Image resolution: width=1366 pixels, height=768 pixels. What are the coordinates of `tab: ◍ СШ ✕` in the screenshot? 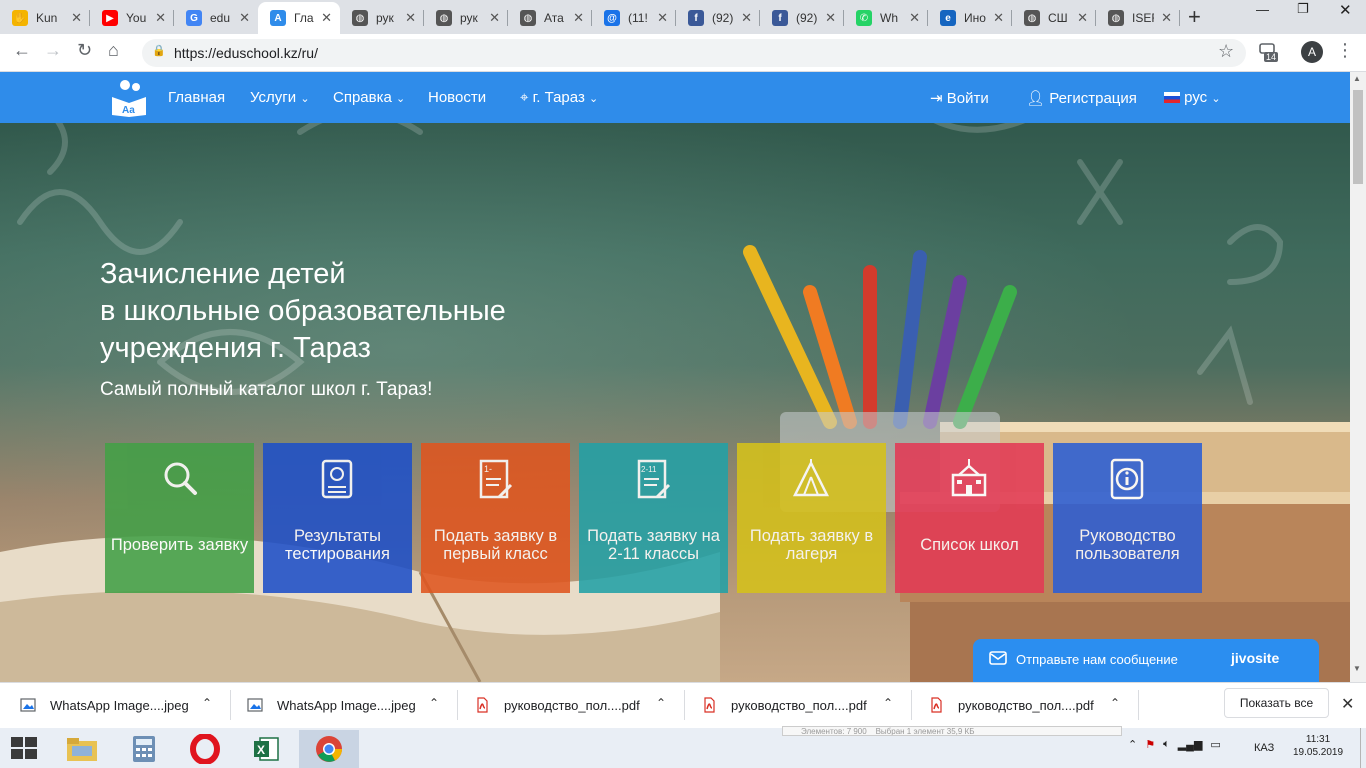 It's located at (1054, 18).